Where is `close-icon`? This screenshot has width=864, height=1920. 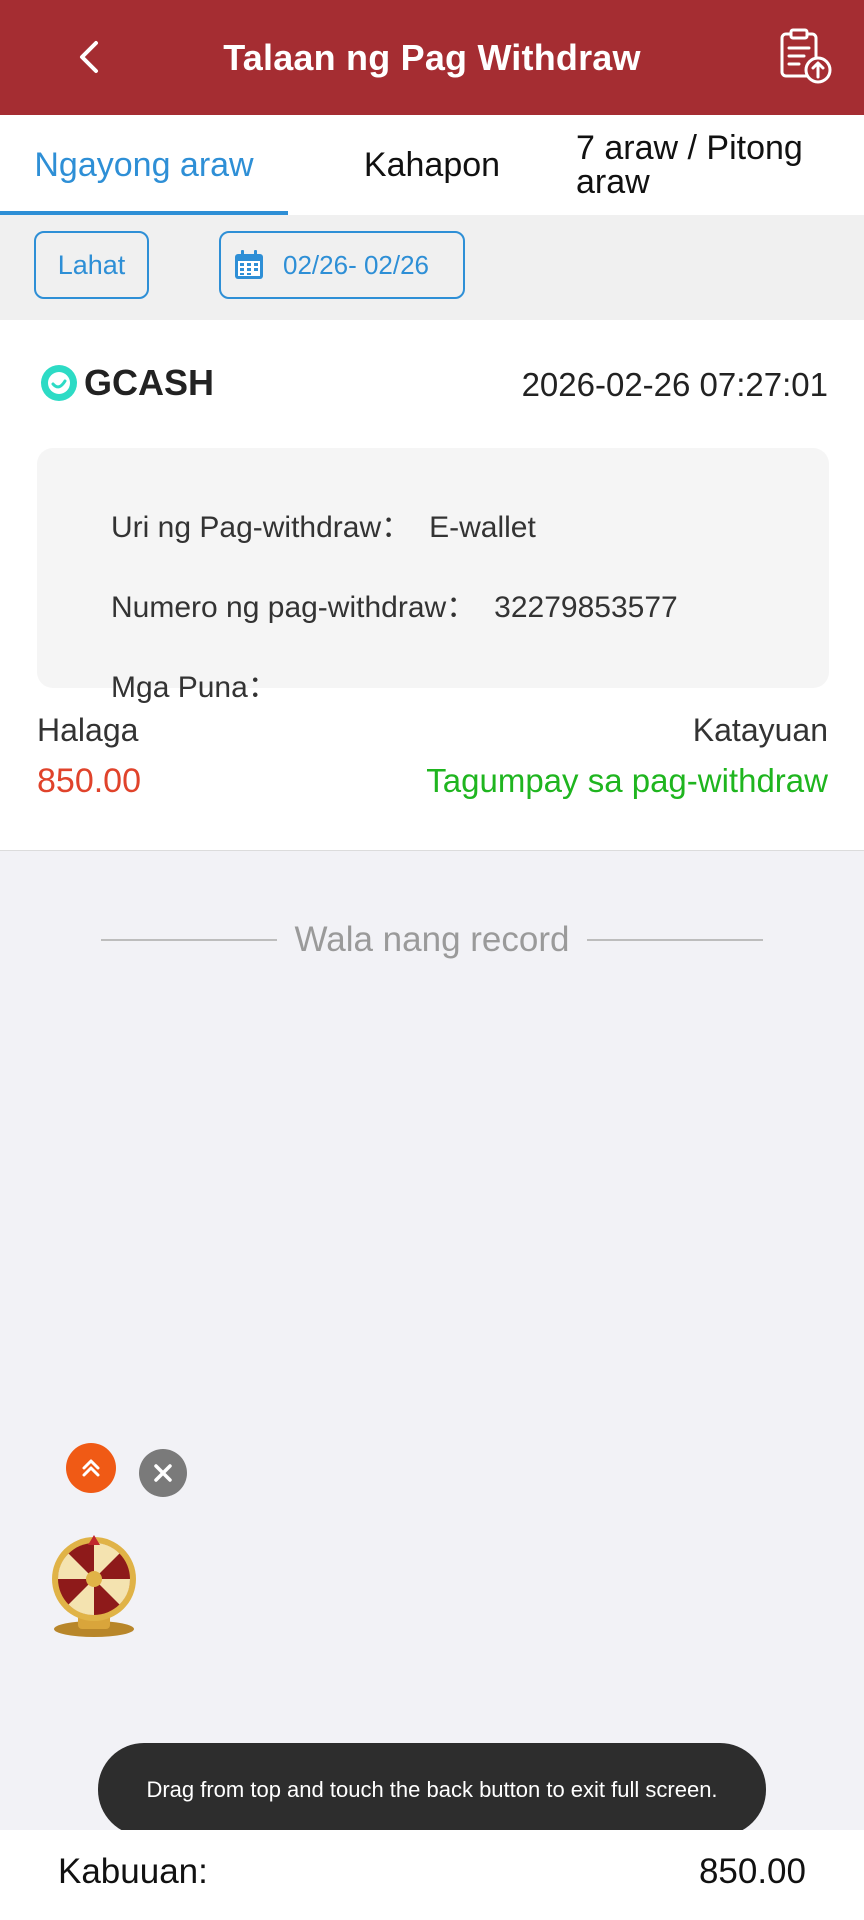 close-icon is located at coordinates (163, 1473).